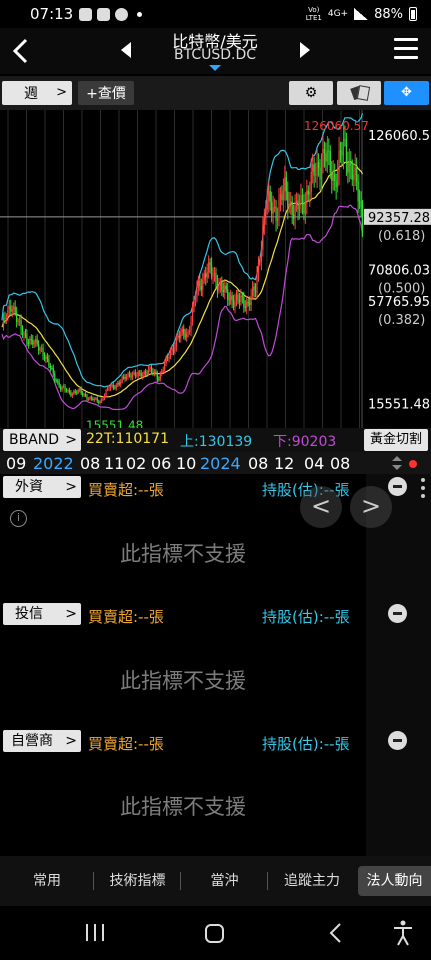 The image size is (431, 960). I want to click on section-dealer-button: 自營商 >, so click(42, 741).